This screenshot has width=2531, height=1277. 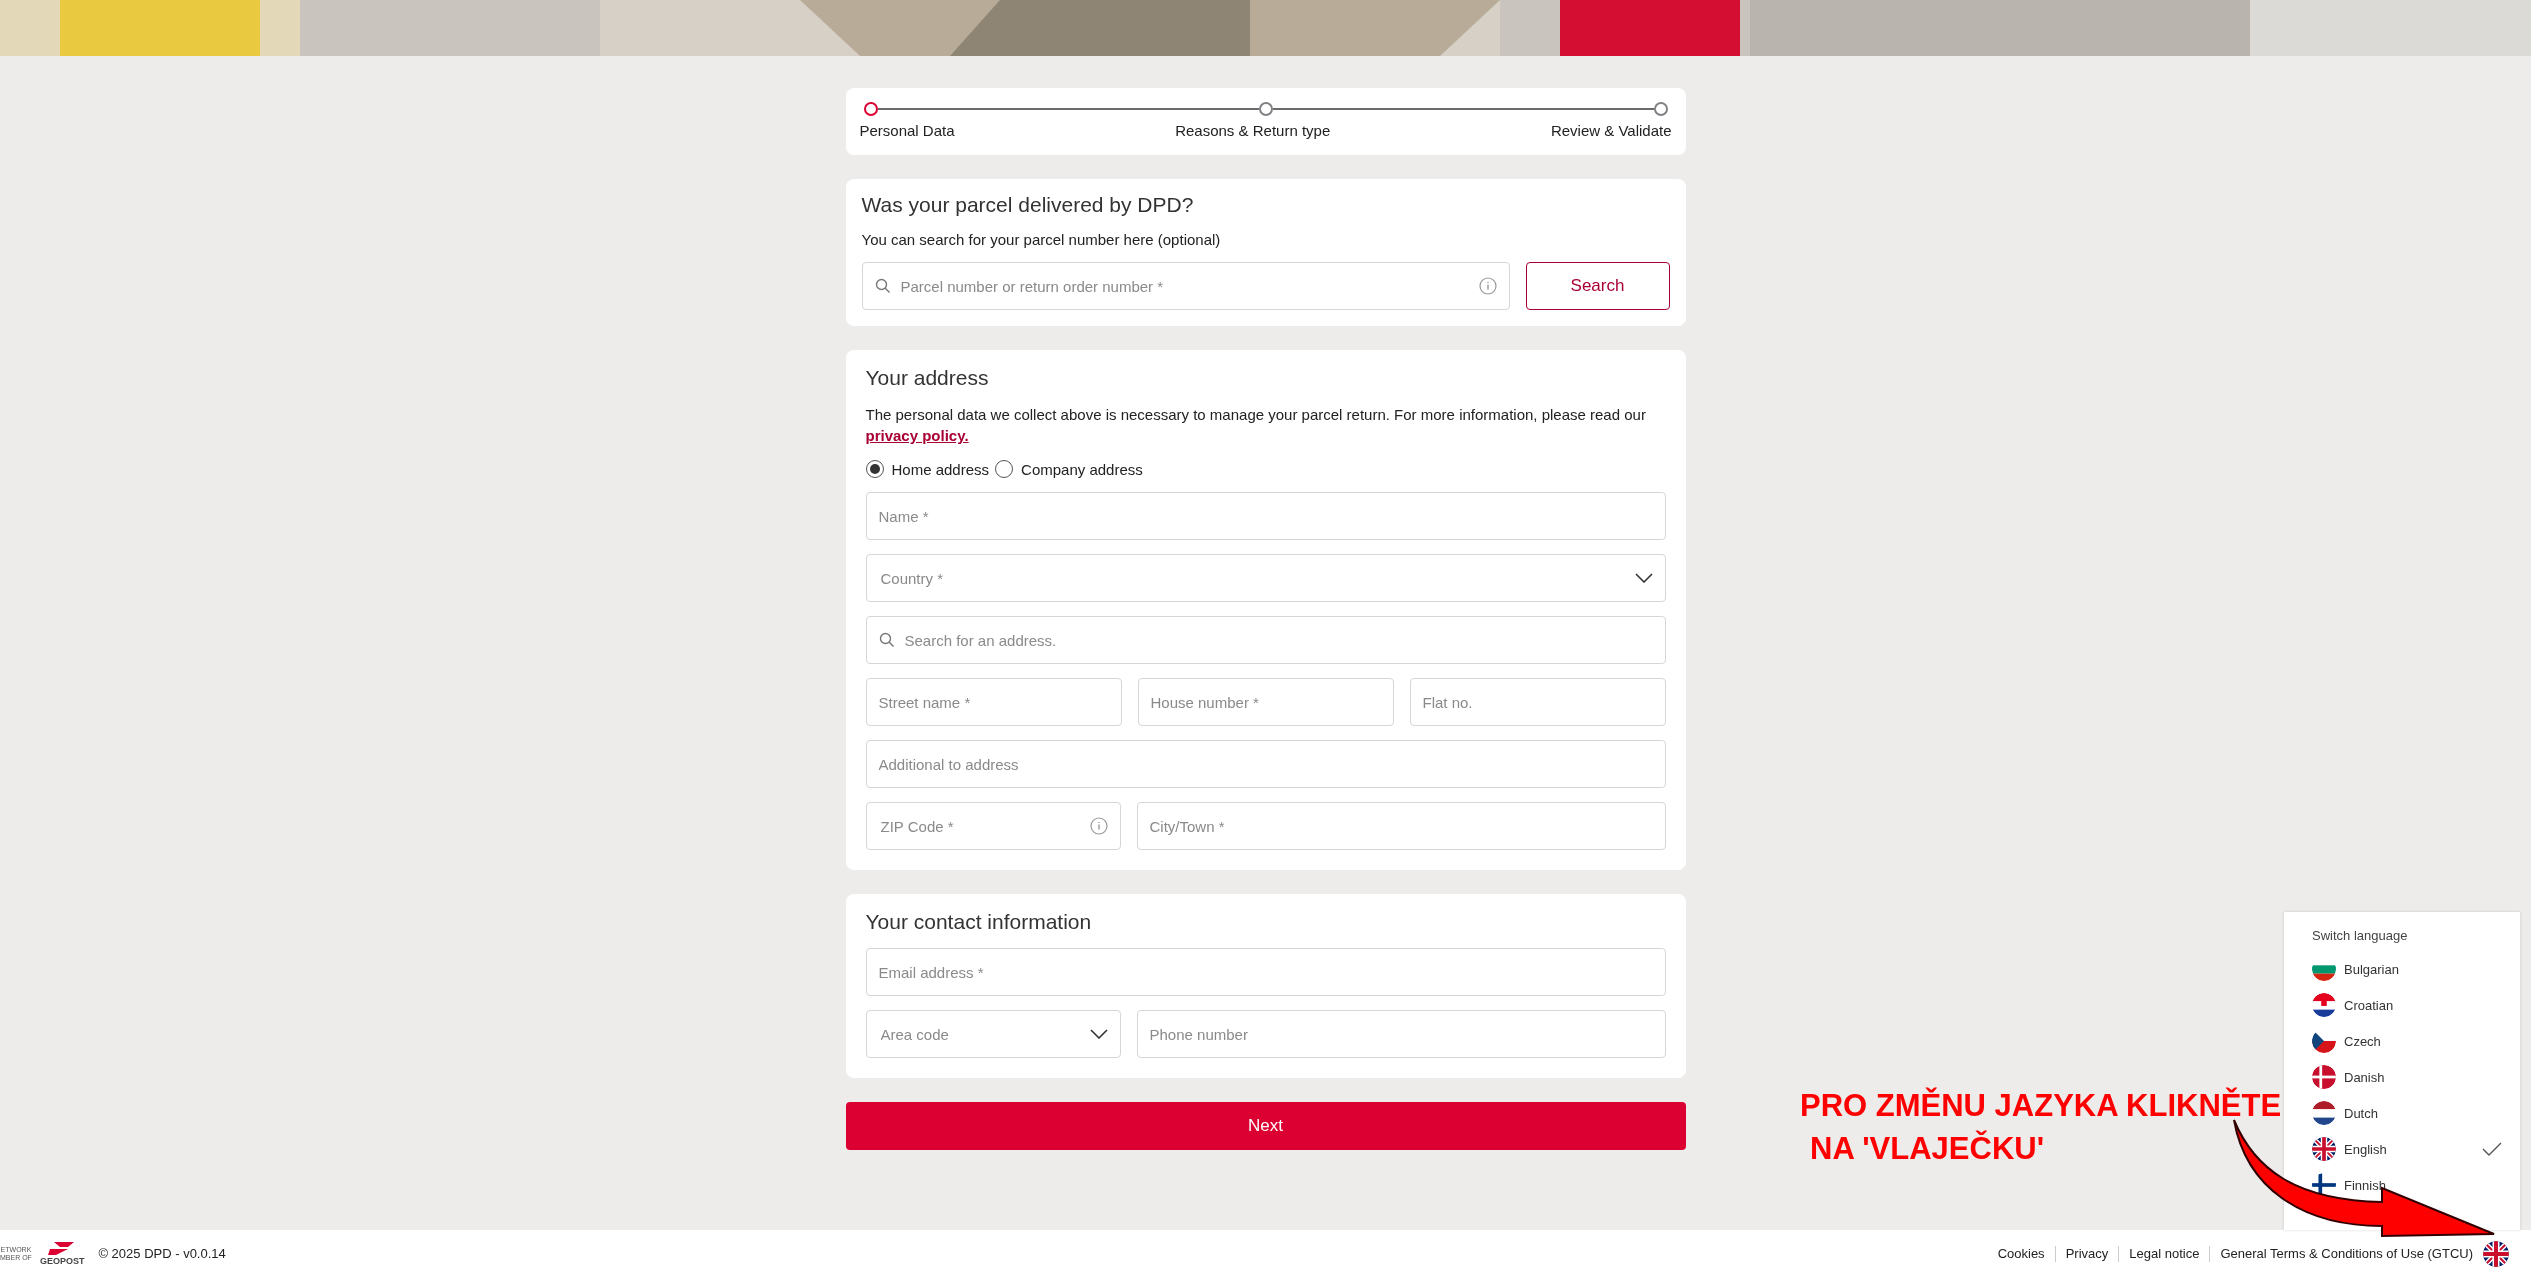 What do you see at coordinates (1611, 130) in the screenshot?
I see `step-label: Review & Validate` at bounding box center [1611, 130].